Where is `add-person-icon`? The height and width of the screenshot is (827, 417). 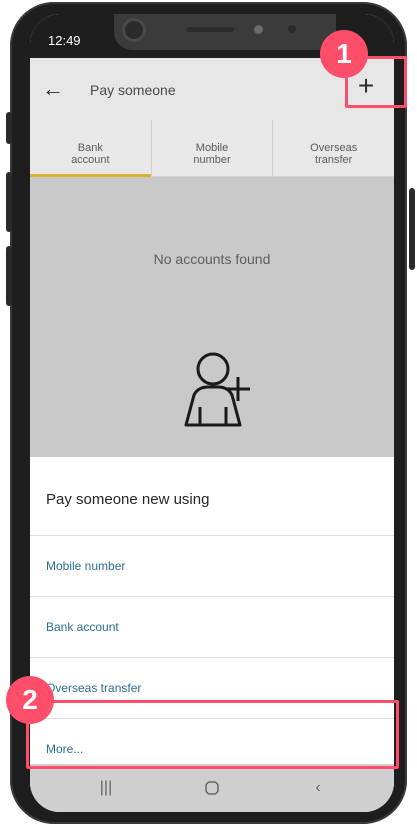
add-person-icon is located at coordinates (217, 389).